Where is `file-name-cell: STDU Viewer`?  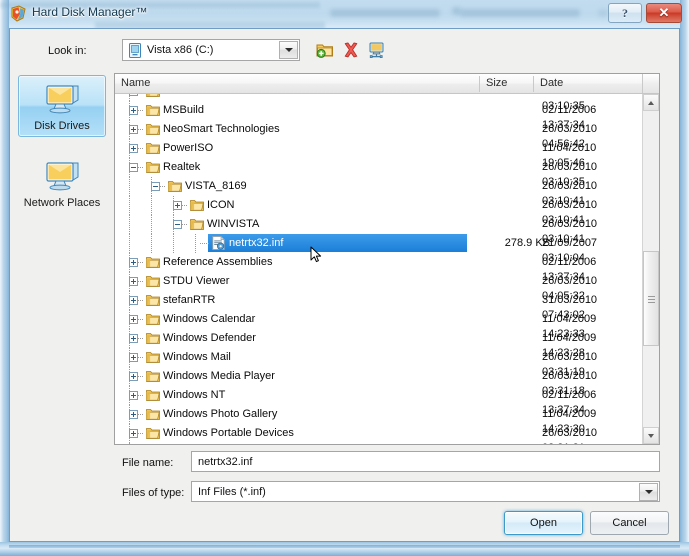 file-name-cell: STDU Viewer is located at coordinates (196, 281).